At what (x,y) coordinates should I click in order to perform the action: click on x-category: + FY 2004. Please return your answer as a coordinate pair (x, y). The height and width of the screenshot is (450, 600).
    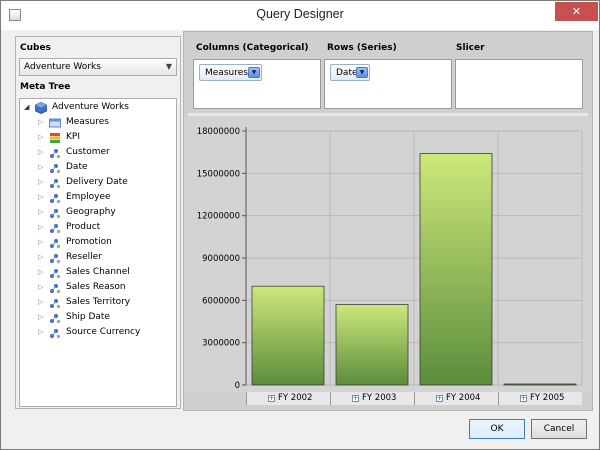
    Looking at the image, I should click on (456, 398).